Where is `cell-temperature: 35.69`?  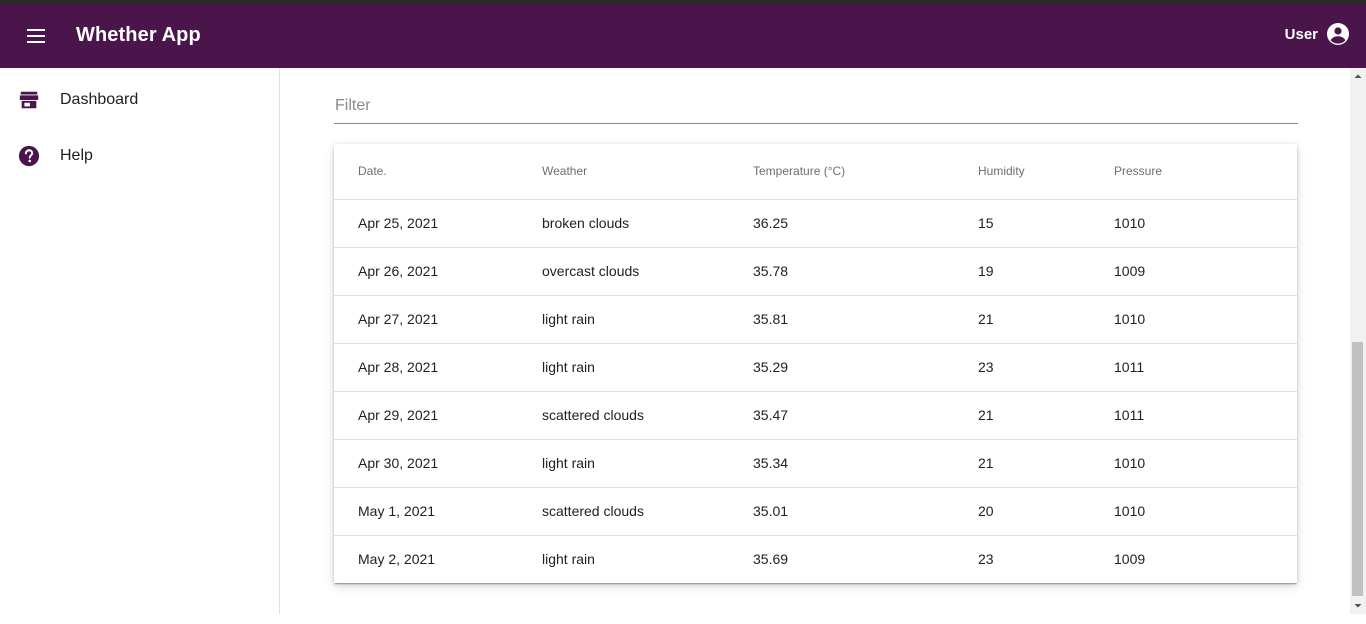
cell-temperature: 35.69 is located at coordinates (771, 559).